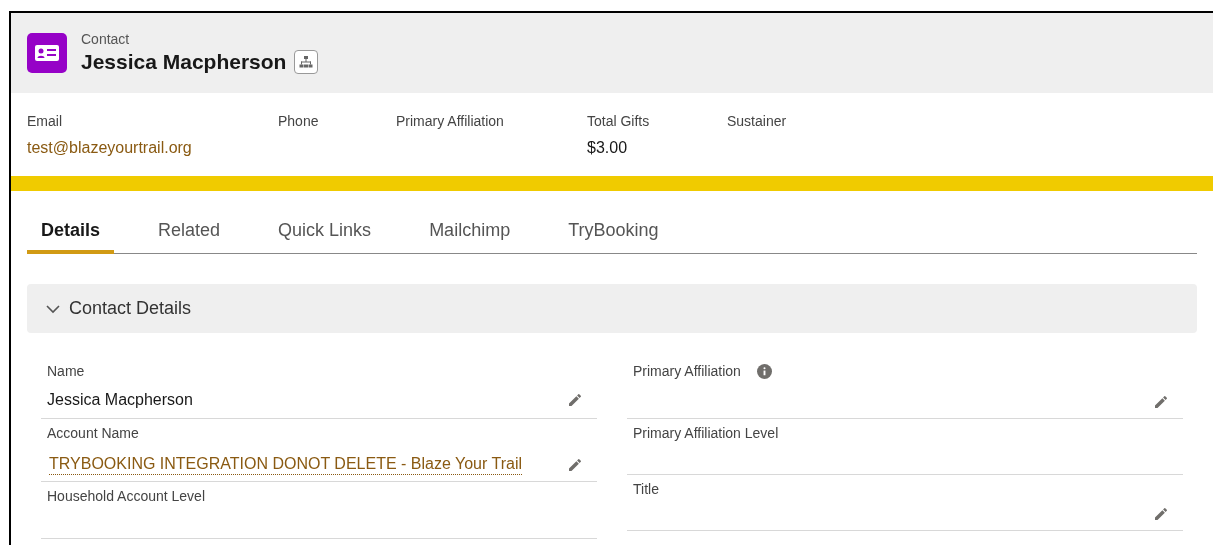 This screenshot has height=545, width=1213. I want to click on field-label: Name, so click(66, 371).